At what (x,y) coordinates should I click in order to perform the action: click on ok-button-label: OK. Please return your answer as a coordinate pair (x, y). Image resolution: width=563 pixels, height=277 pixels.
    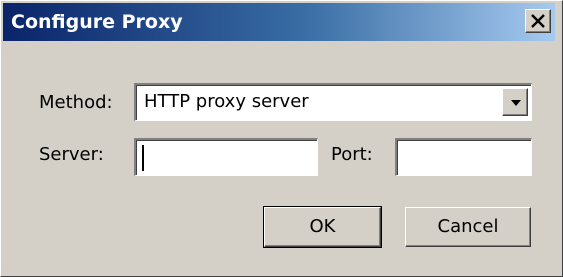
    Looking at the image, I should click on (322, 226).